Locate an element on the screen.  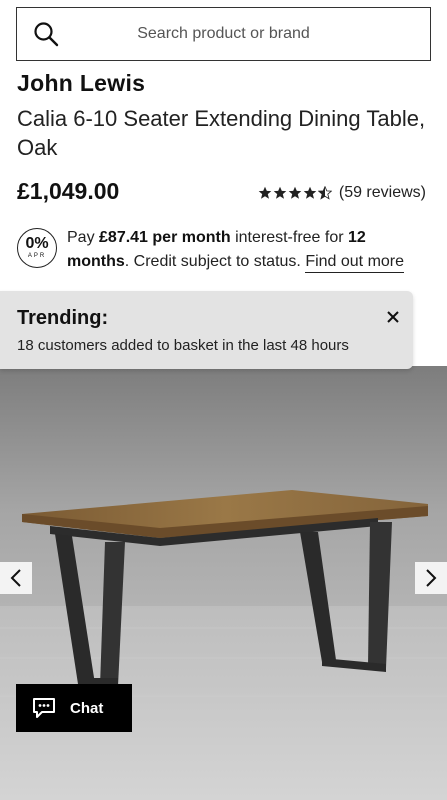
brand-name: John Lewis is located at coordinates (81, 83).